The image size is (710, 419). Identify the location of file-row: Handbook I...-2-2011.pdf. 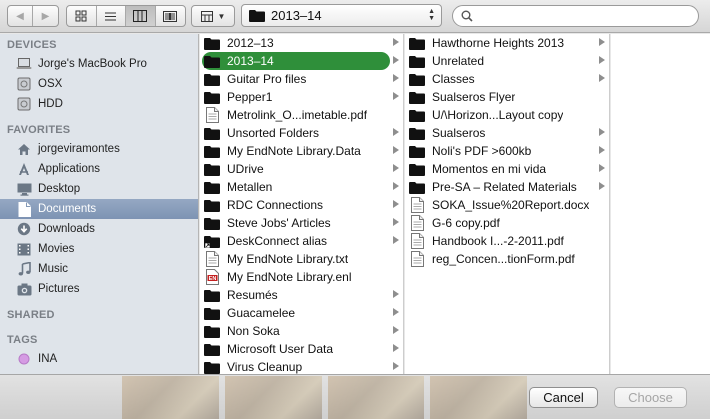
(507, 241).